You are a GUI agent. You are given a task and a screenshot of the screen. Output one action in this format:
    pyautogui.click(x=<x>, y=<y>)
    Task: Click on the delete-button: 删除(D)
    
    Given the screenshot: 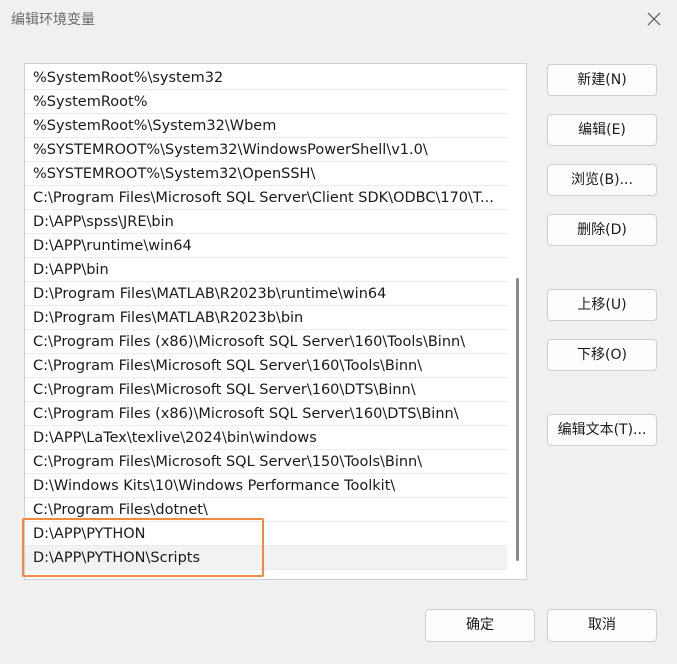 What is the action you would take?
    pyautogui.click(x=602, y=230)
    